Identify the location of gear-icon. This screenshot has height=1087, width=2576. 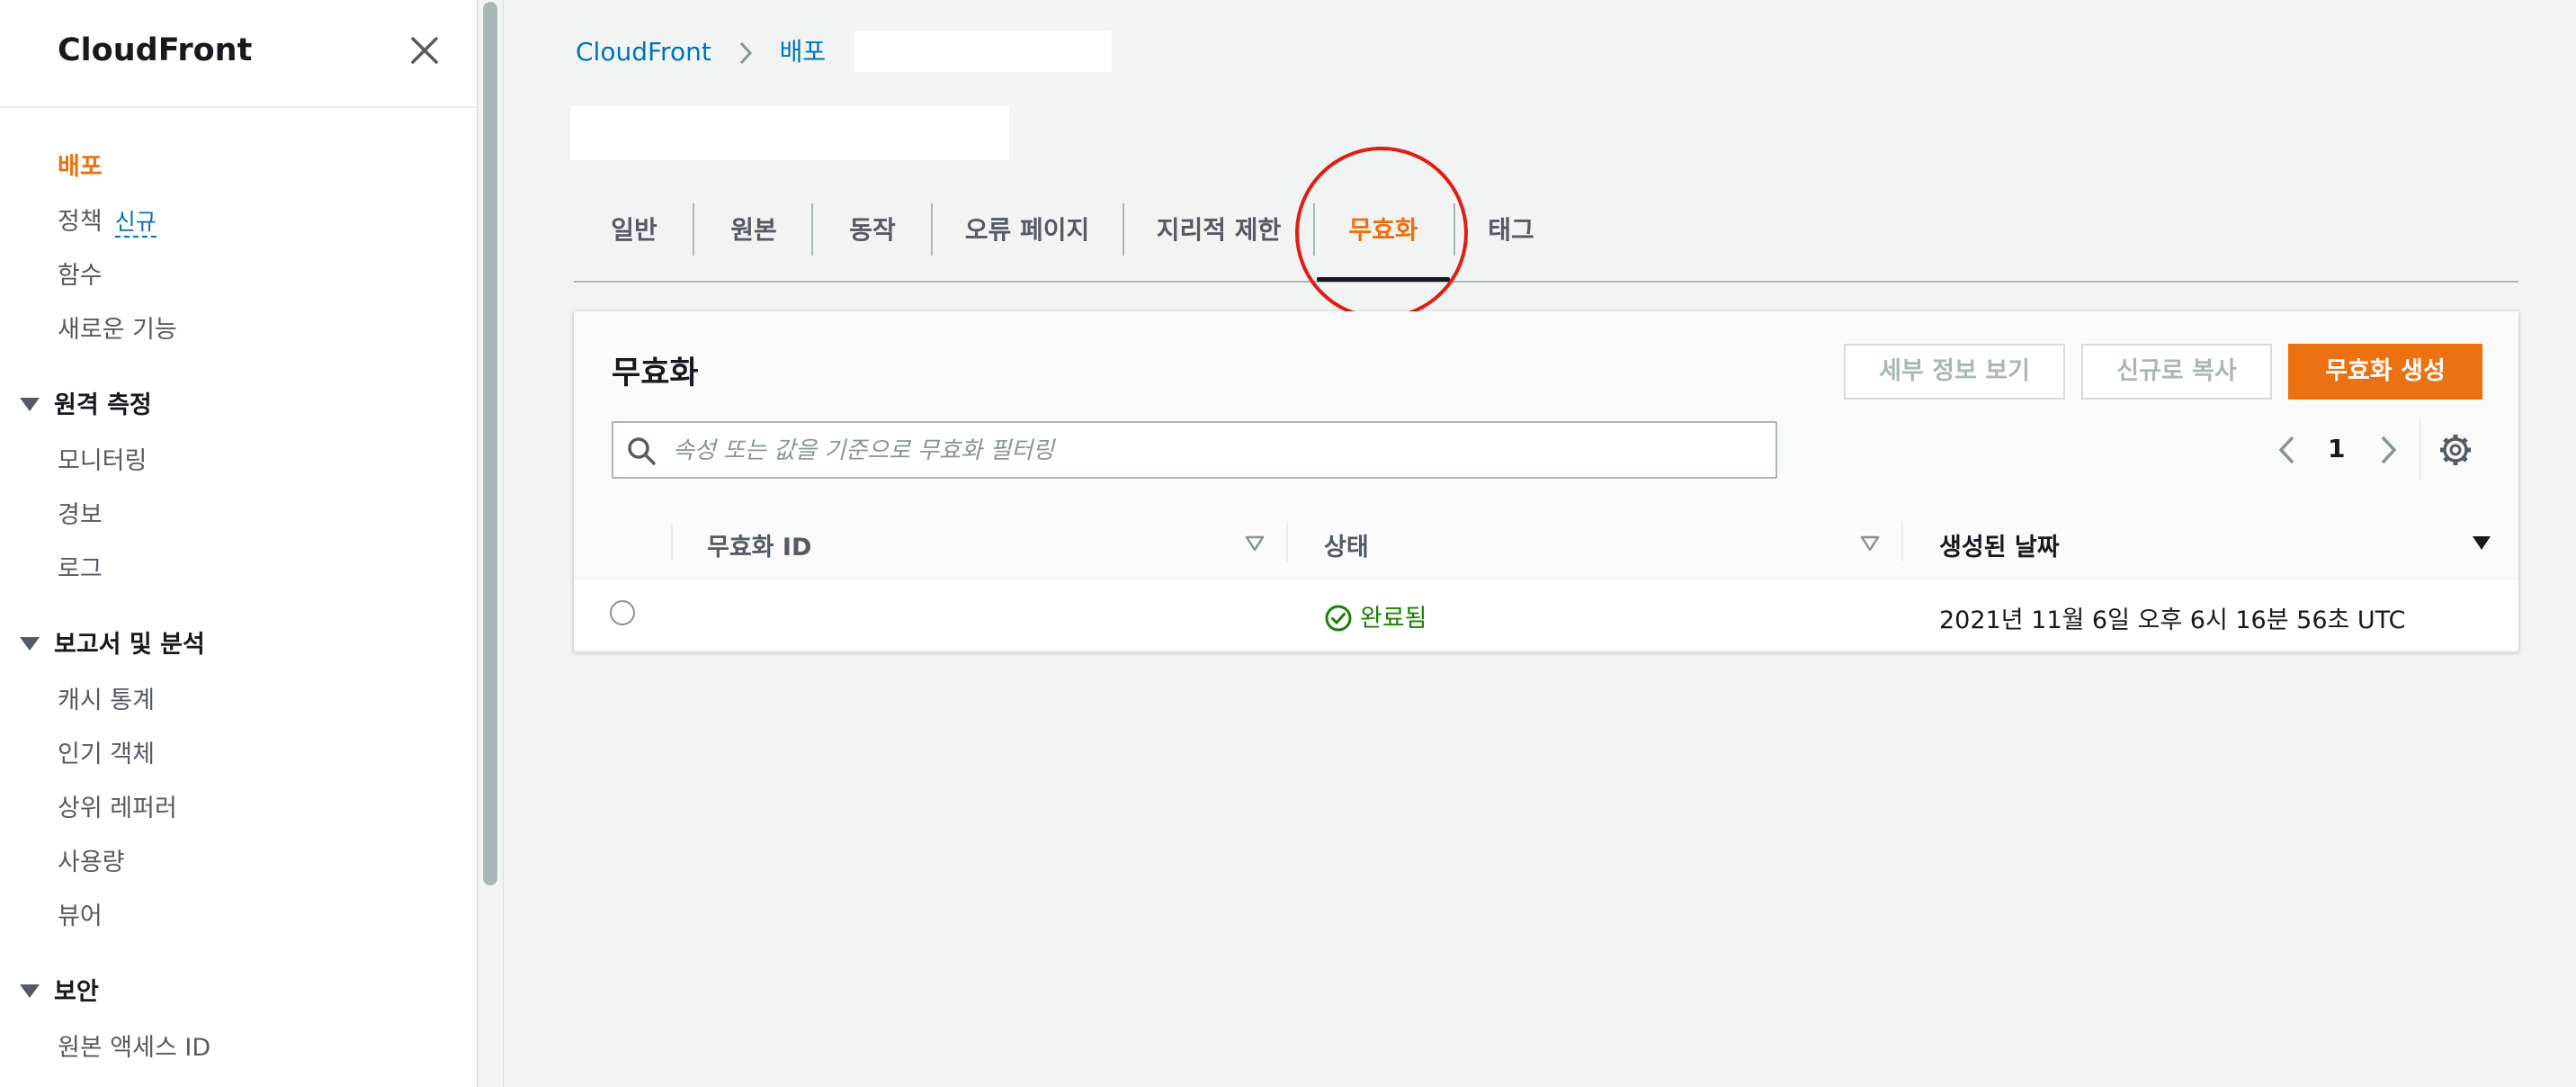
(2455, 450).